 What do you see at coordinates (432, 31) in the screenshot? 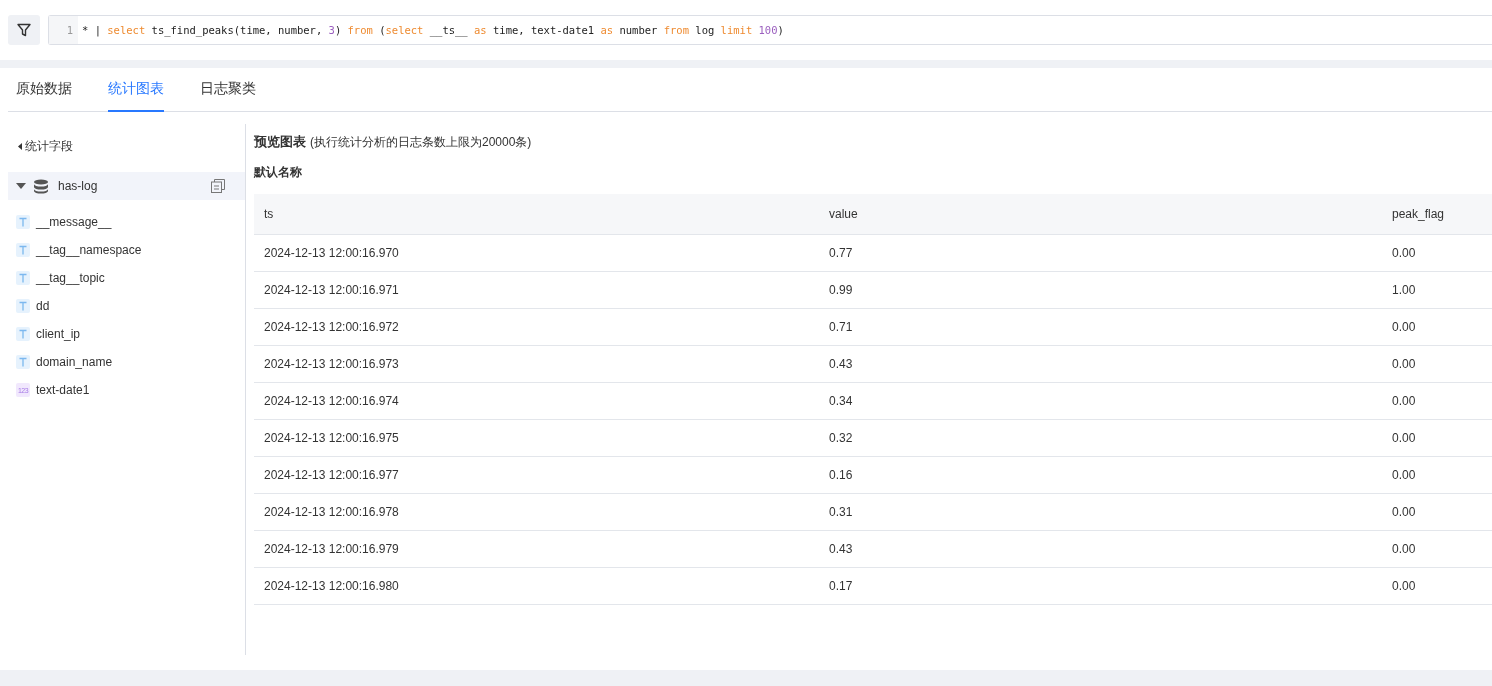
I see `query-text: * | select ts_find_peaks(time, number, 3) from (select __ts__ as time, text-date1 as number from log limit 100)` at bounding box center [432, 31].